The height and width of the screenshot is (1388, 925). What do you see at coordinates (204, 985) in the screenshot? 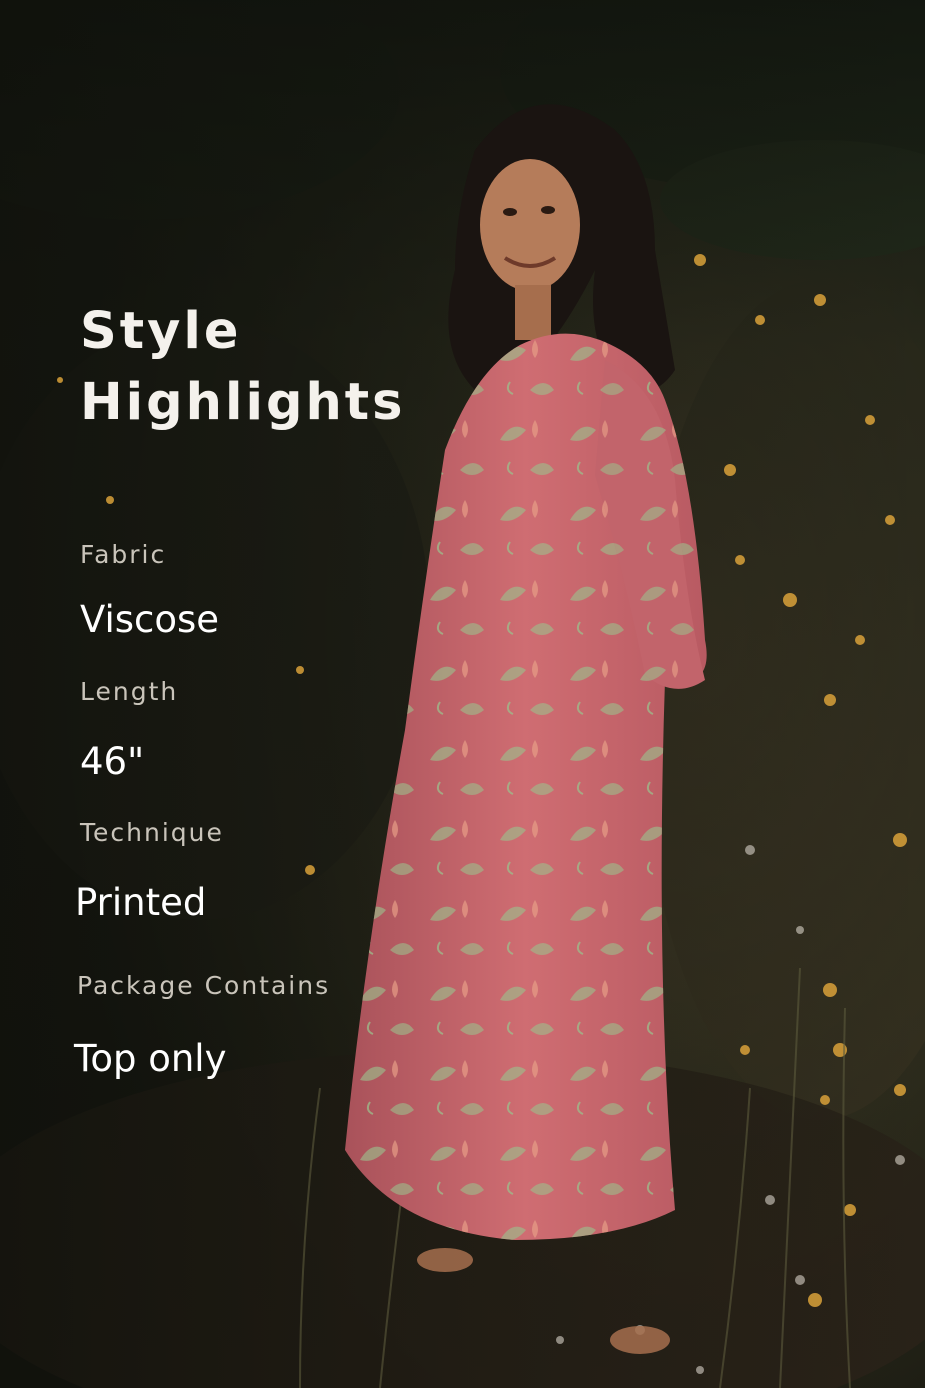
I see `package-label: Package Contains` at bounding box center [204, 985].